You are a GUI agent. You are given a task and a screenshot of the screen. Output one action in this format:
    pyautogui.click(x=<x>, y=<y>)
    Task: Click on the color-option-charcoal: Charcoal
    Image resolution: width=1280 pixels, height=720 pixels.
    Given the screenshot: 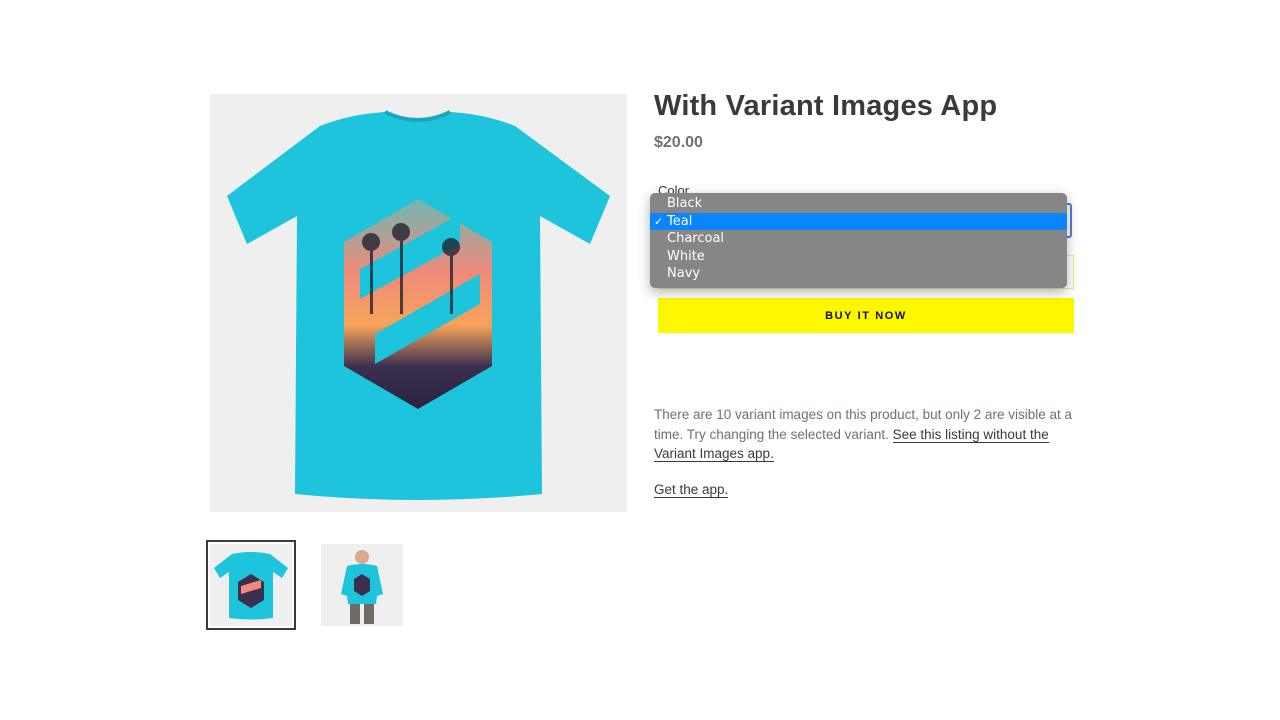 What is the action you would take?
    pyautogui.click(x=858, y=239)
    